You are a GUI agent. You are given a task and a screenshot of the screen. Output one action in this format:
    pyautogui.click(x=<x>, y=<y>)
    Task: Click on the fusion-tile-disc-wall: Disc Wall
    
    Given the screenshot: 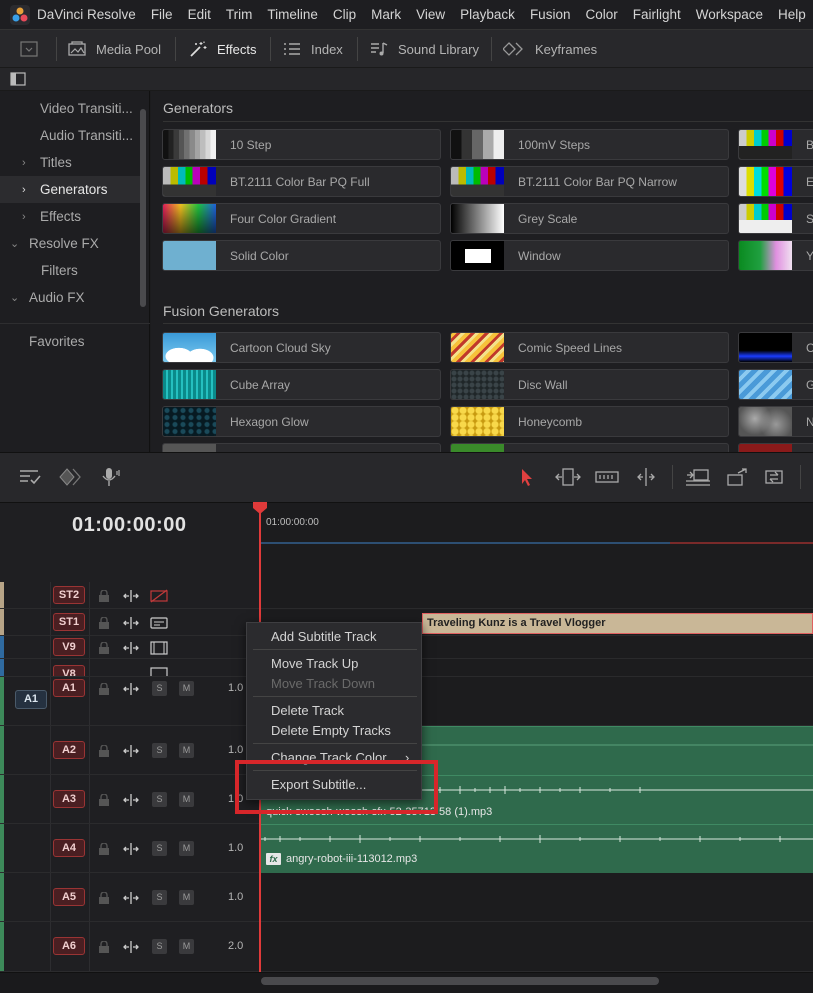 What is the action you would take?
    pyautogui.click(x=589, y=384)
    